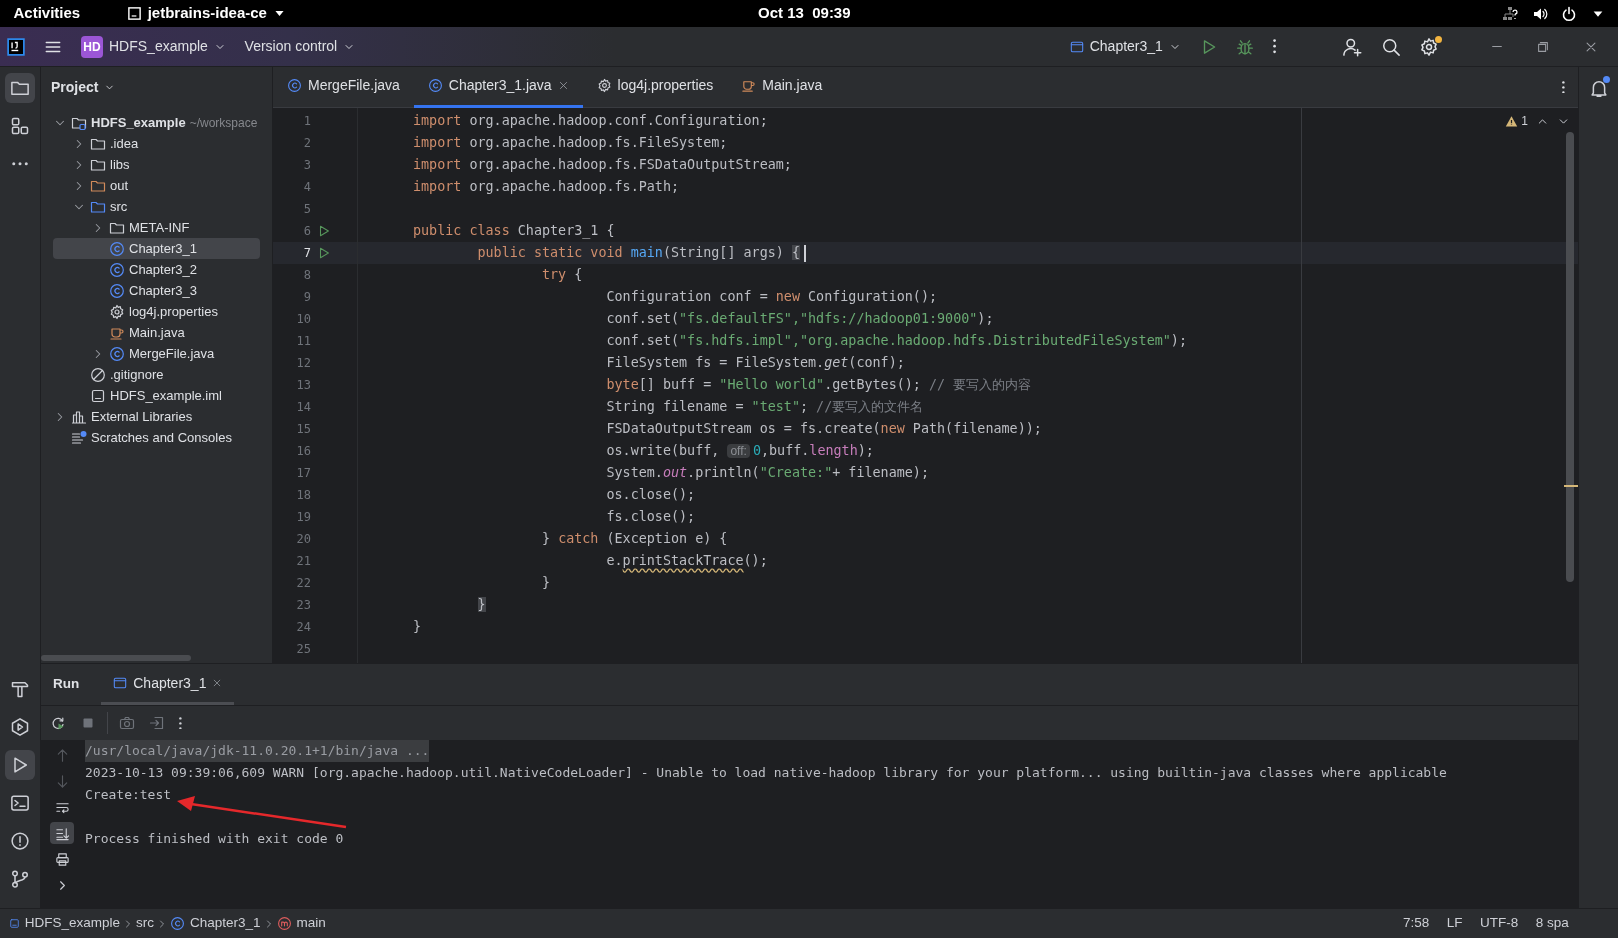  What do you see at coordinates (303, 341) in the screenshot?
I see `line-number: 11` at bounding box center [303, 341].